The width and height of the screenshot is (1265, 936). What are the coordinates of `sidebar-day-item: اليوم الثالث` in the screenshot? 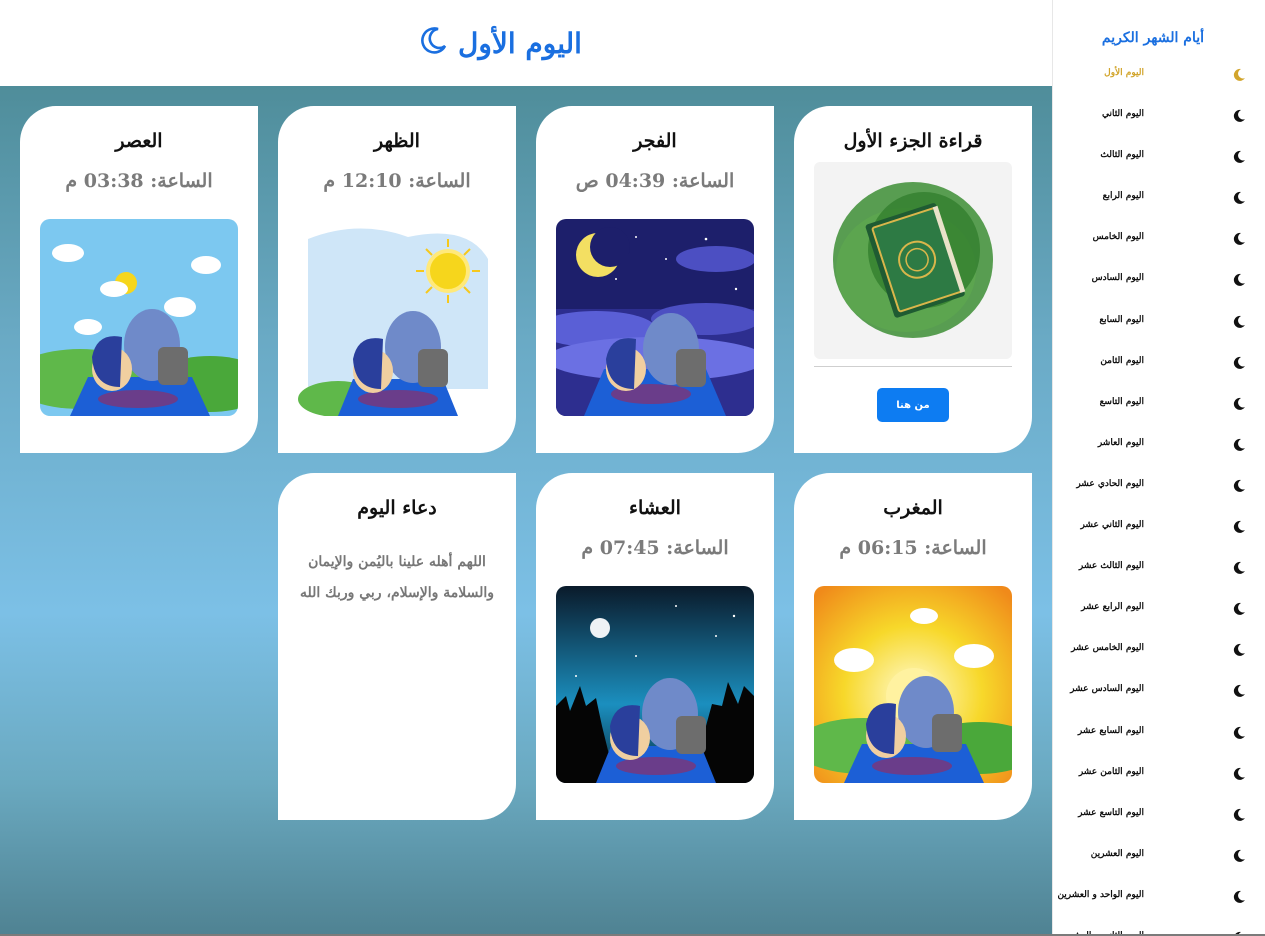 It's located at (1159, 162).